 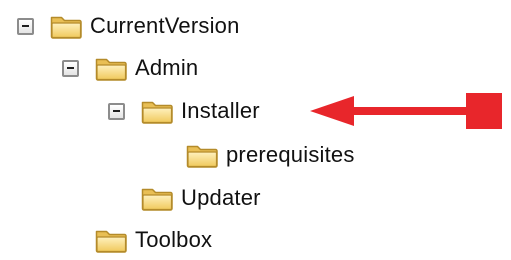 I want to click on tree-node-currentversion: CurrentVersion, so click(x=128, y=26).